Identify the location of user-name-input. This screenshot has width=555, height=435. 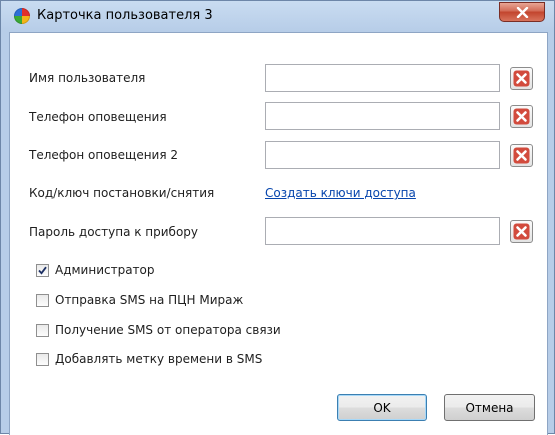
(382, 78).